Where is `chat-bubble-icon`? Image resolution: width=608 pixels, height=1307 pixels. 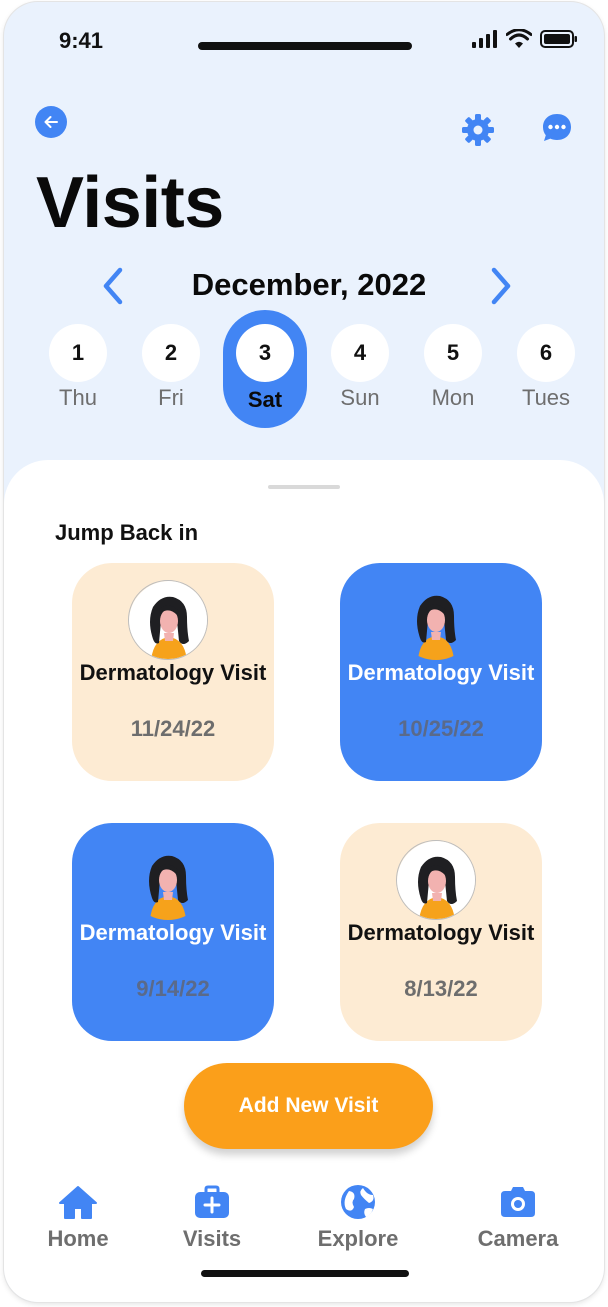 chat-bubble-icon is located at coordinates (557, 128).